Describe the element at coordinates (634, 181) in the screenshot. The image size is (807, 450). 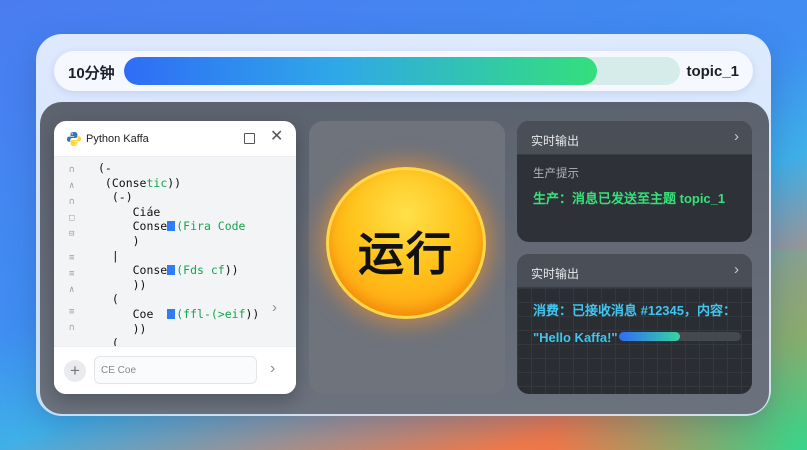
I see `producer-output-panel: 实时输出 › 生产提示 生产：消息已发送至主题 topic_1` at that location.